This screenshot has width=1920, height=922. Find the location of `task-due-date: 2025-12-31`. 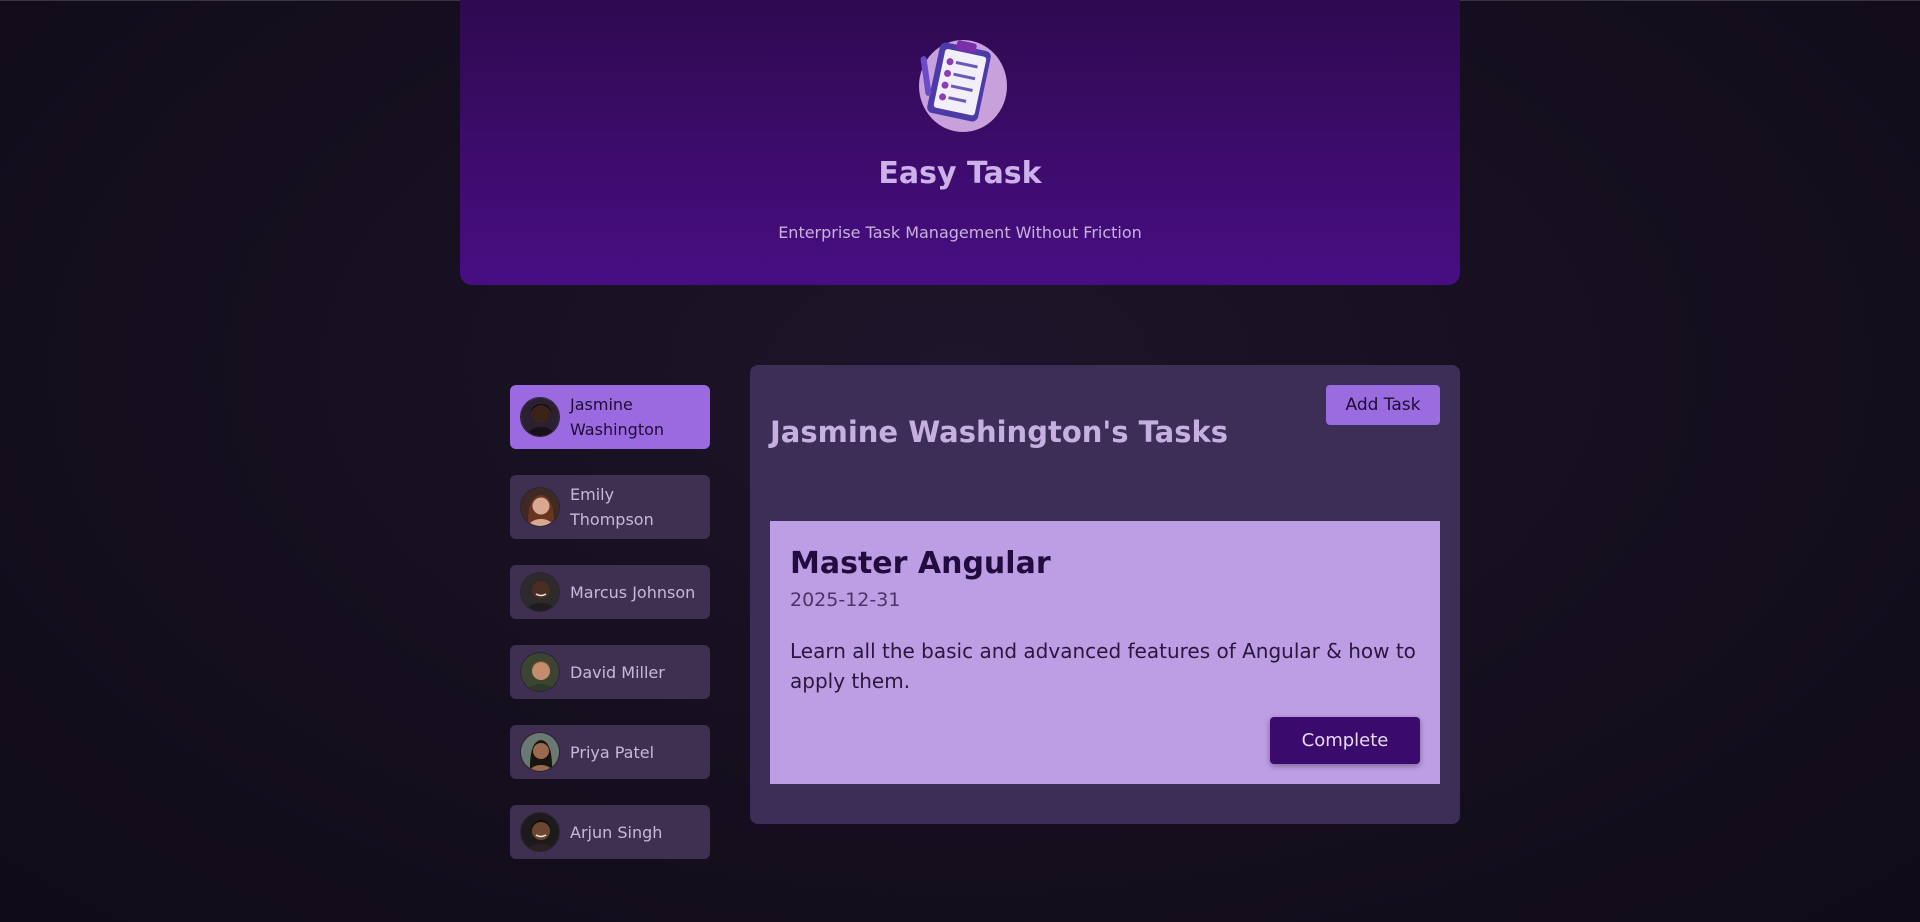

task-due-date: 2025-12-31 is located at coordinates (845, 600).